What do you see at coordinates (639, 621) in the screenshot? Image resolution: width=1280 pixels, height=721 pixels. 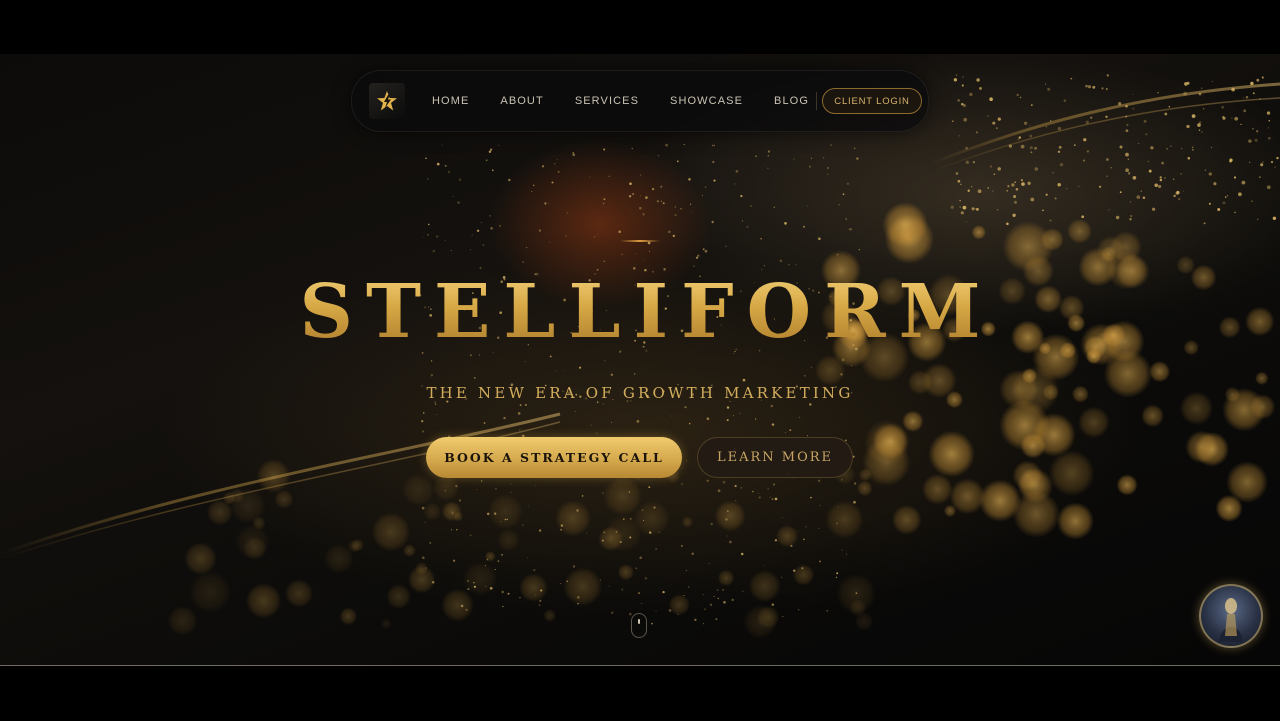 I see `scroll-wheel-dot` at bounding box center [639, 621].